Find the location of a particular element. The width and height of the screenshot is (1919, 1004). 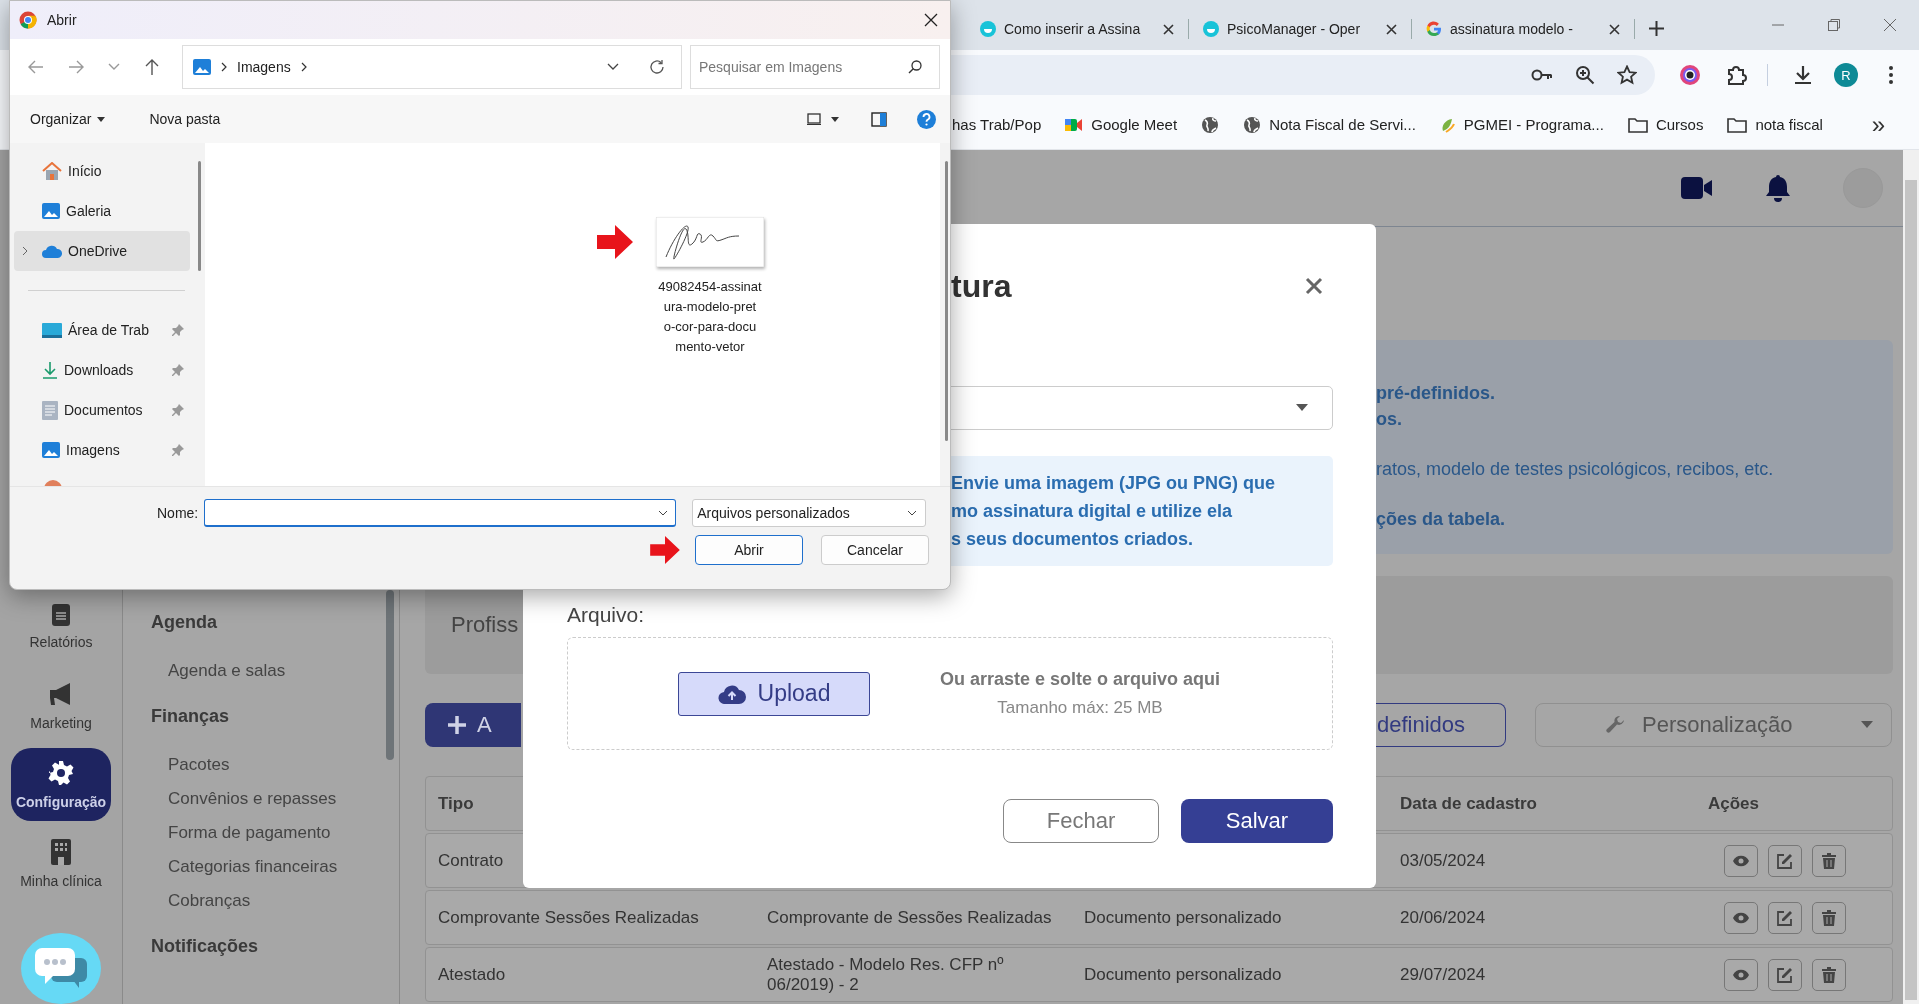

up-arrow-icon is located at coordinates (152, 67).